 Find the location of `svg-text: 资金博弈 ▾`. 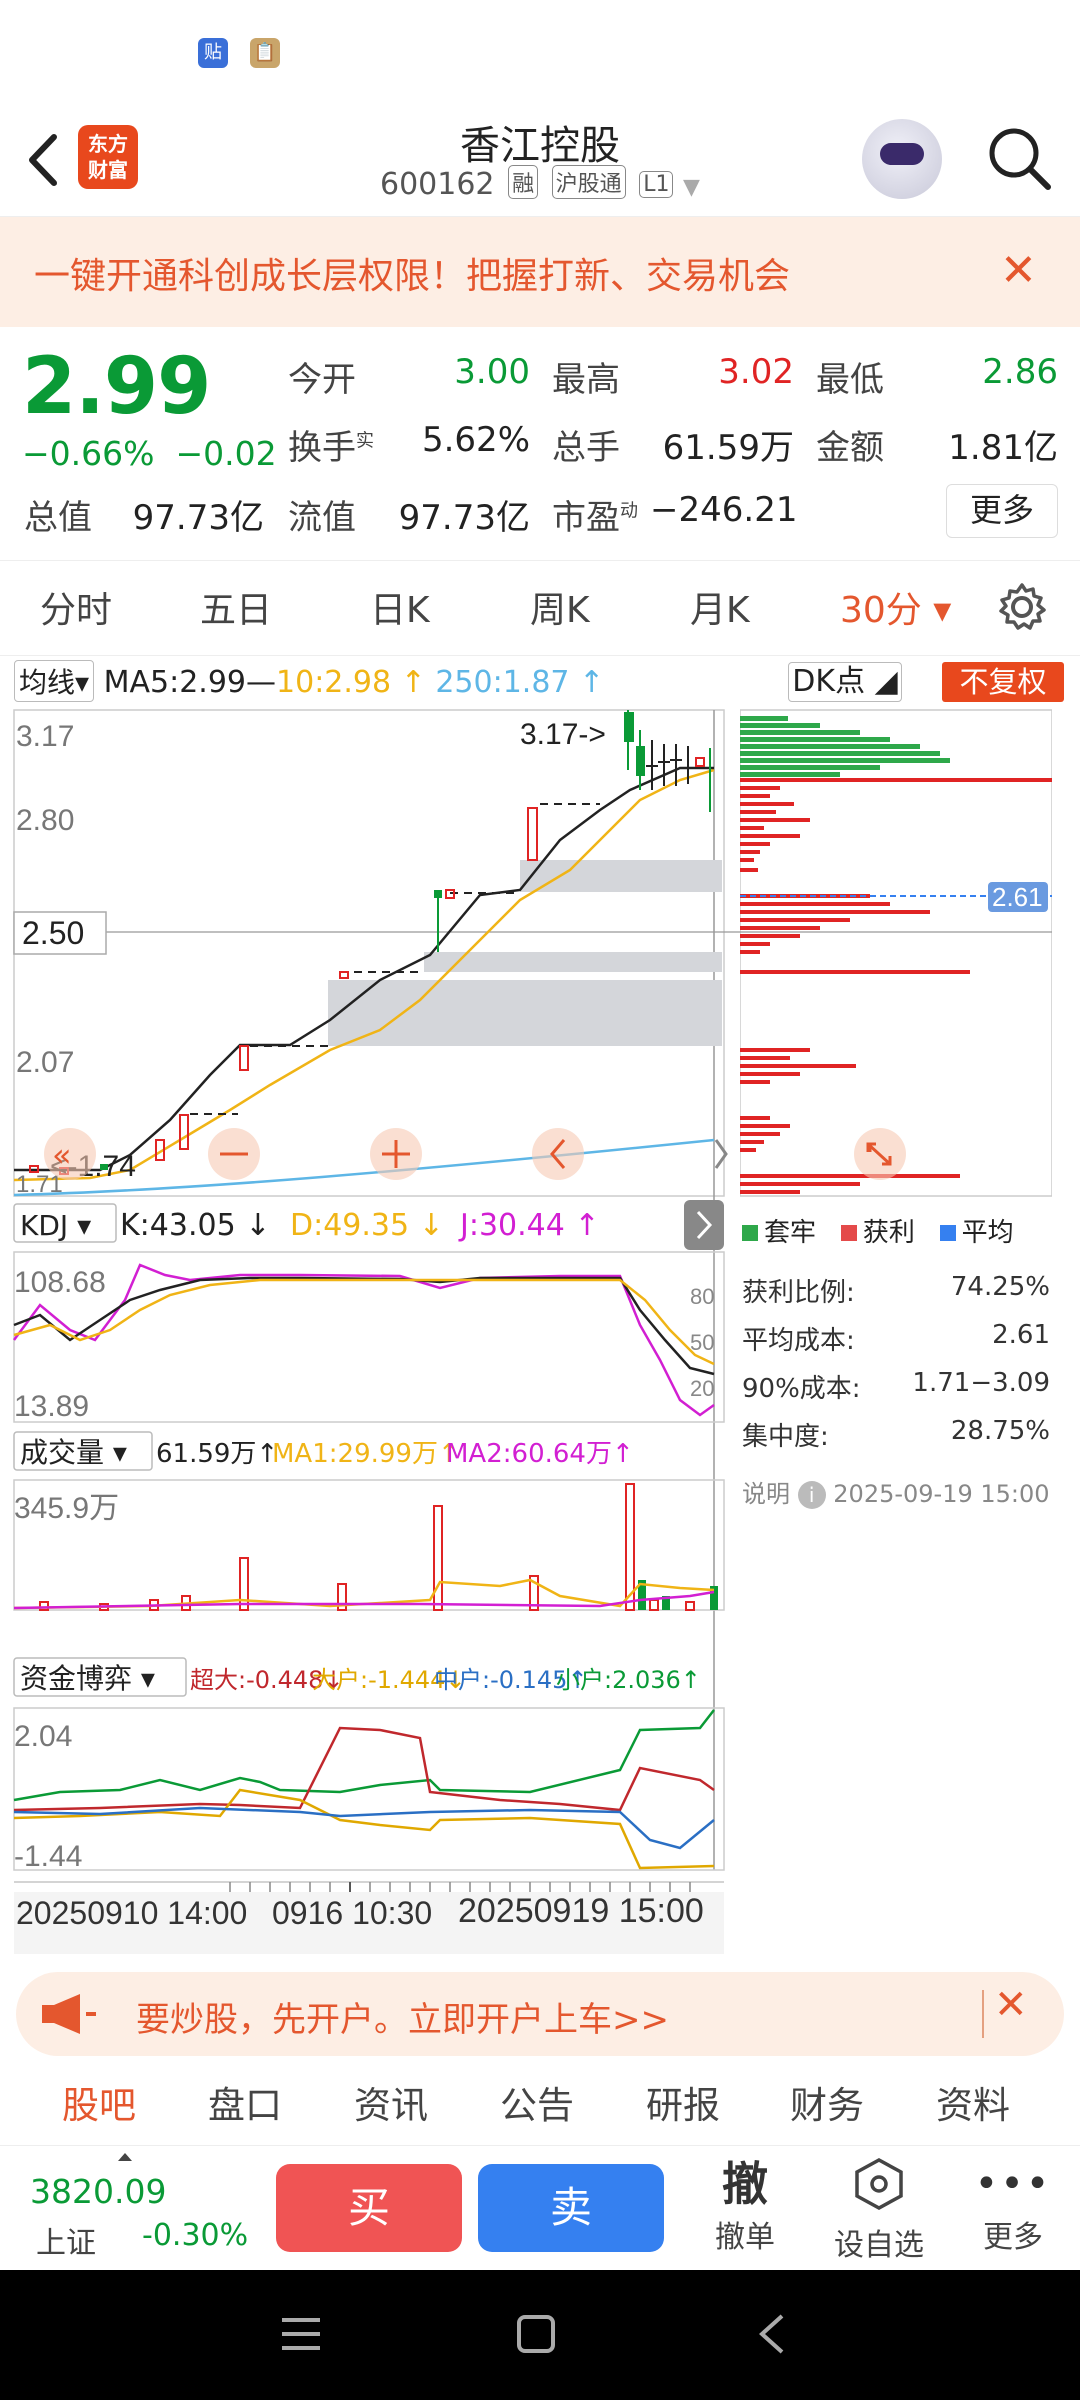

svg-text: 资金博弈 ▾ is located at coordinates (87, 1678).